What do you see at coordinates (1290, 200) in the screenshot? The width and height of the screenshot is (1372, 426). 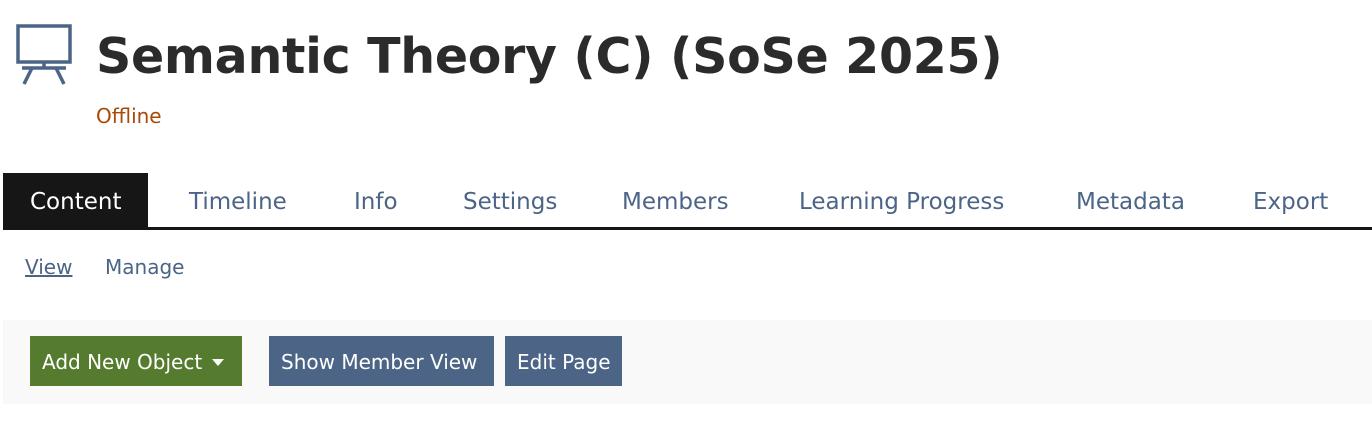 I see `tab-export: Export` at bounding box center [1290, 200].